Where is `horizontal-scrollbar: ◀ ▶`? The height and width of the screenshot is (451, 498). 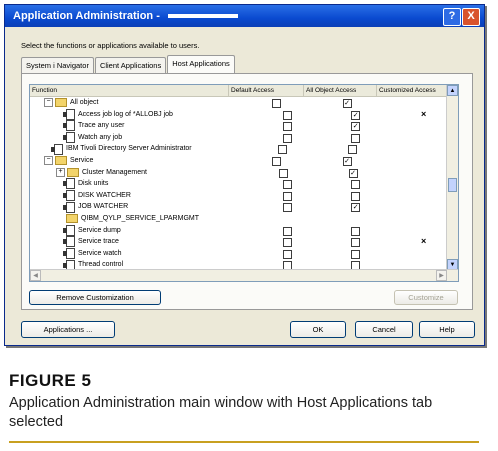
horizontal-scrollbar: ◀ ▶ is located at coordinates (244, 275).